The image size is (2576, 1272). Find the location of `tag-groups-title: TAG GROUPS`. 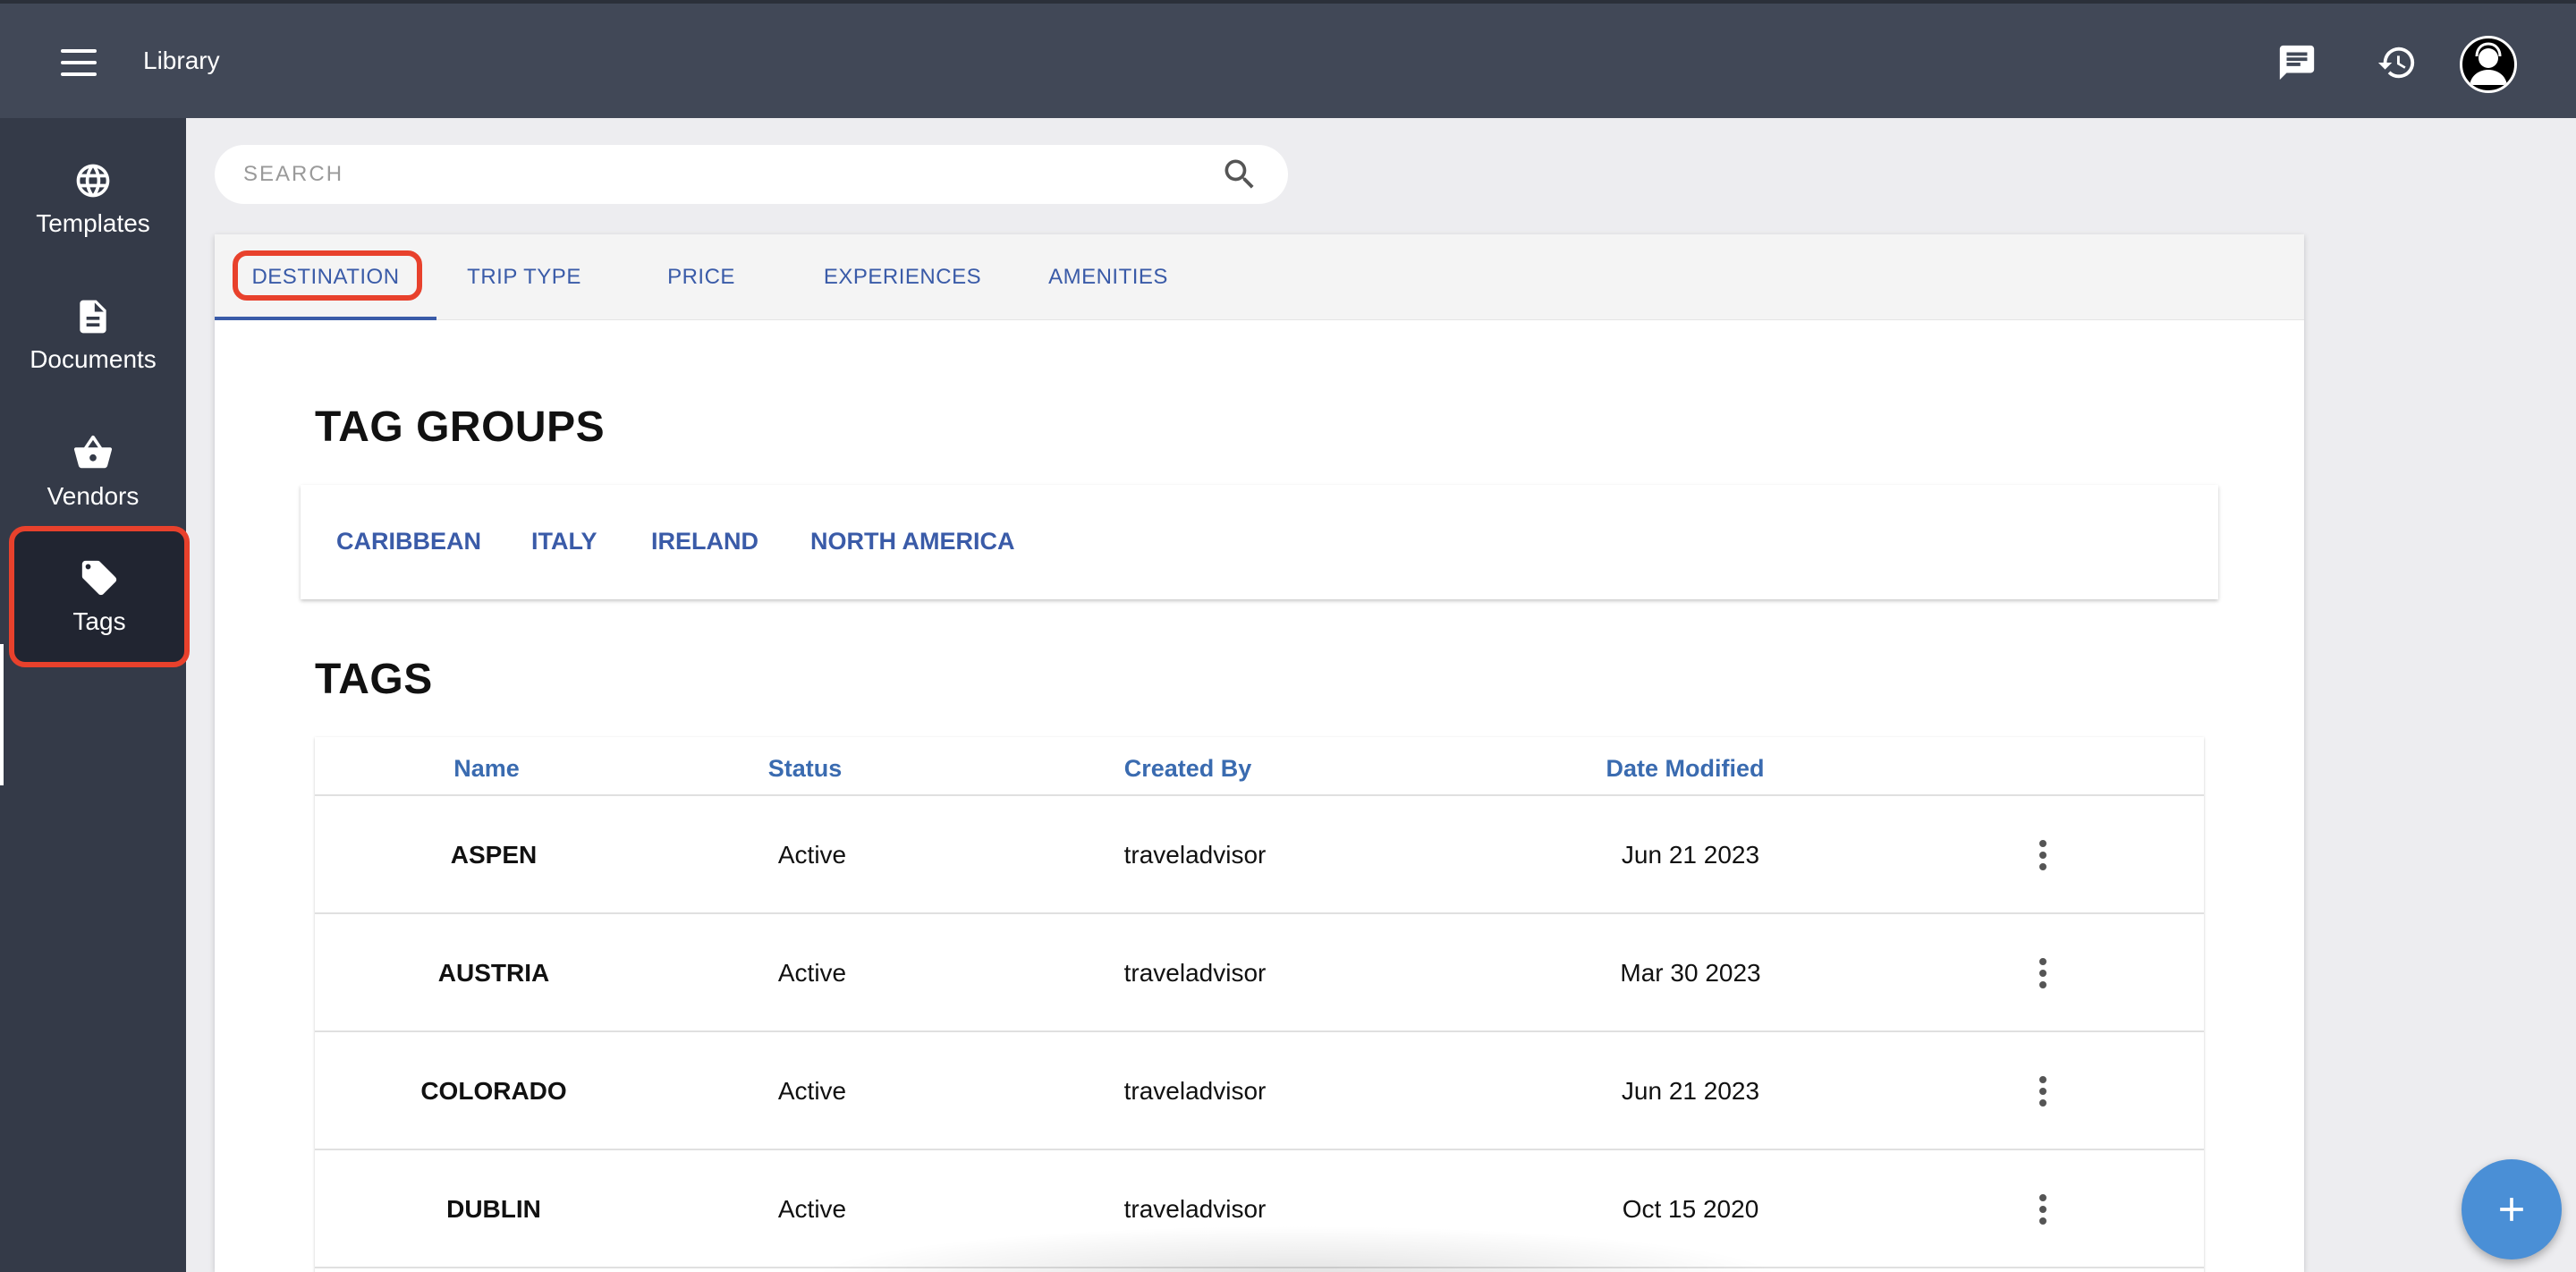

tag-groups-title: TAG GROUPS is located at coordinates (460, 427).